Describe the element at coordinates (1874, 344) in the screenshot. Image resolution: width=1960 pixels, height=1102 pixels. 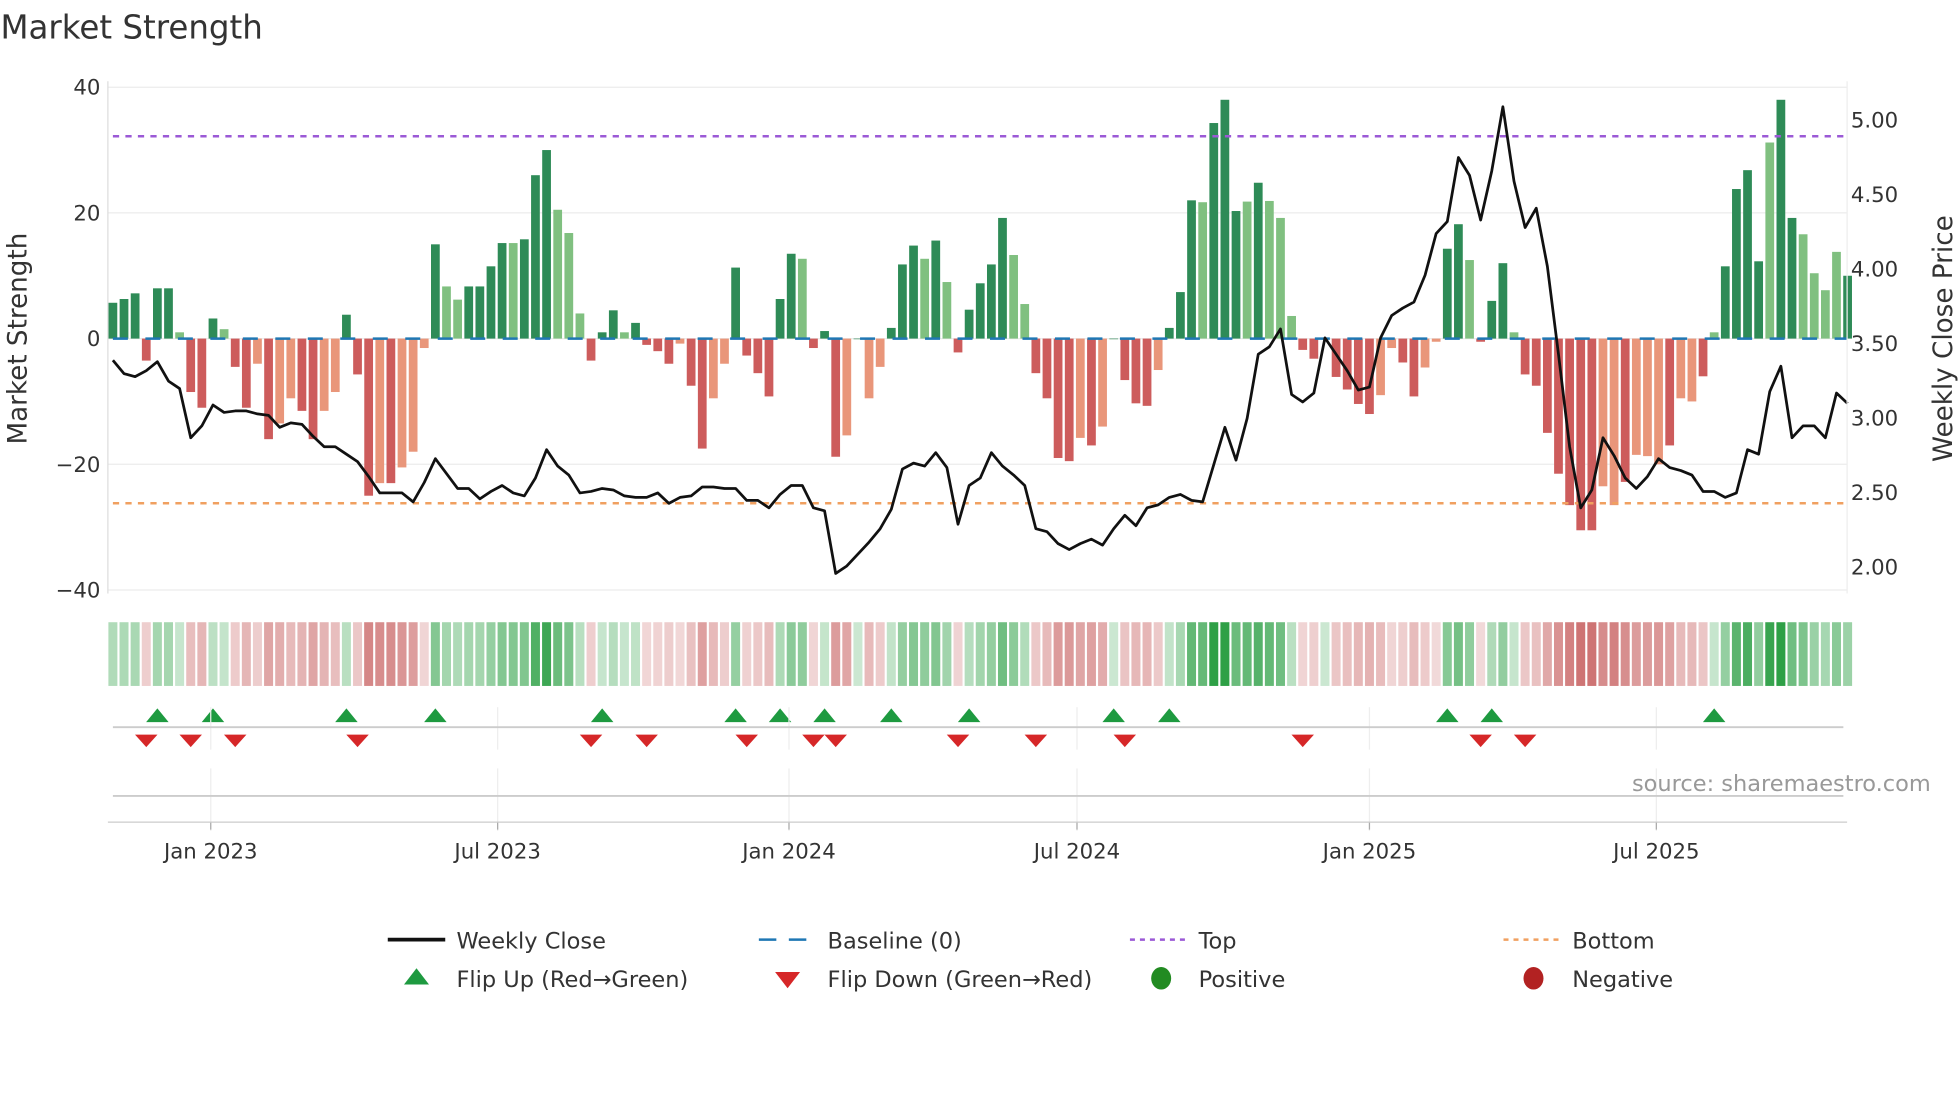
I see `y2-tick-label: 3.50` at that location.